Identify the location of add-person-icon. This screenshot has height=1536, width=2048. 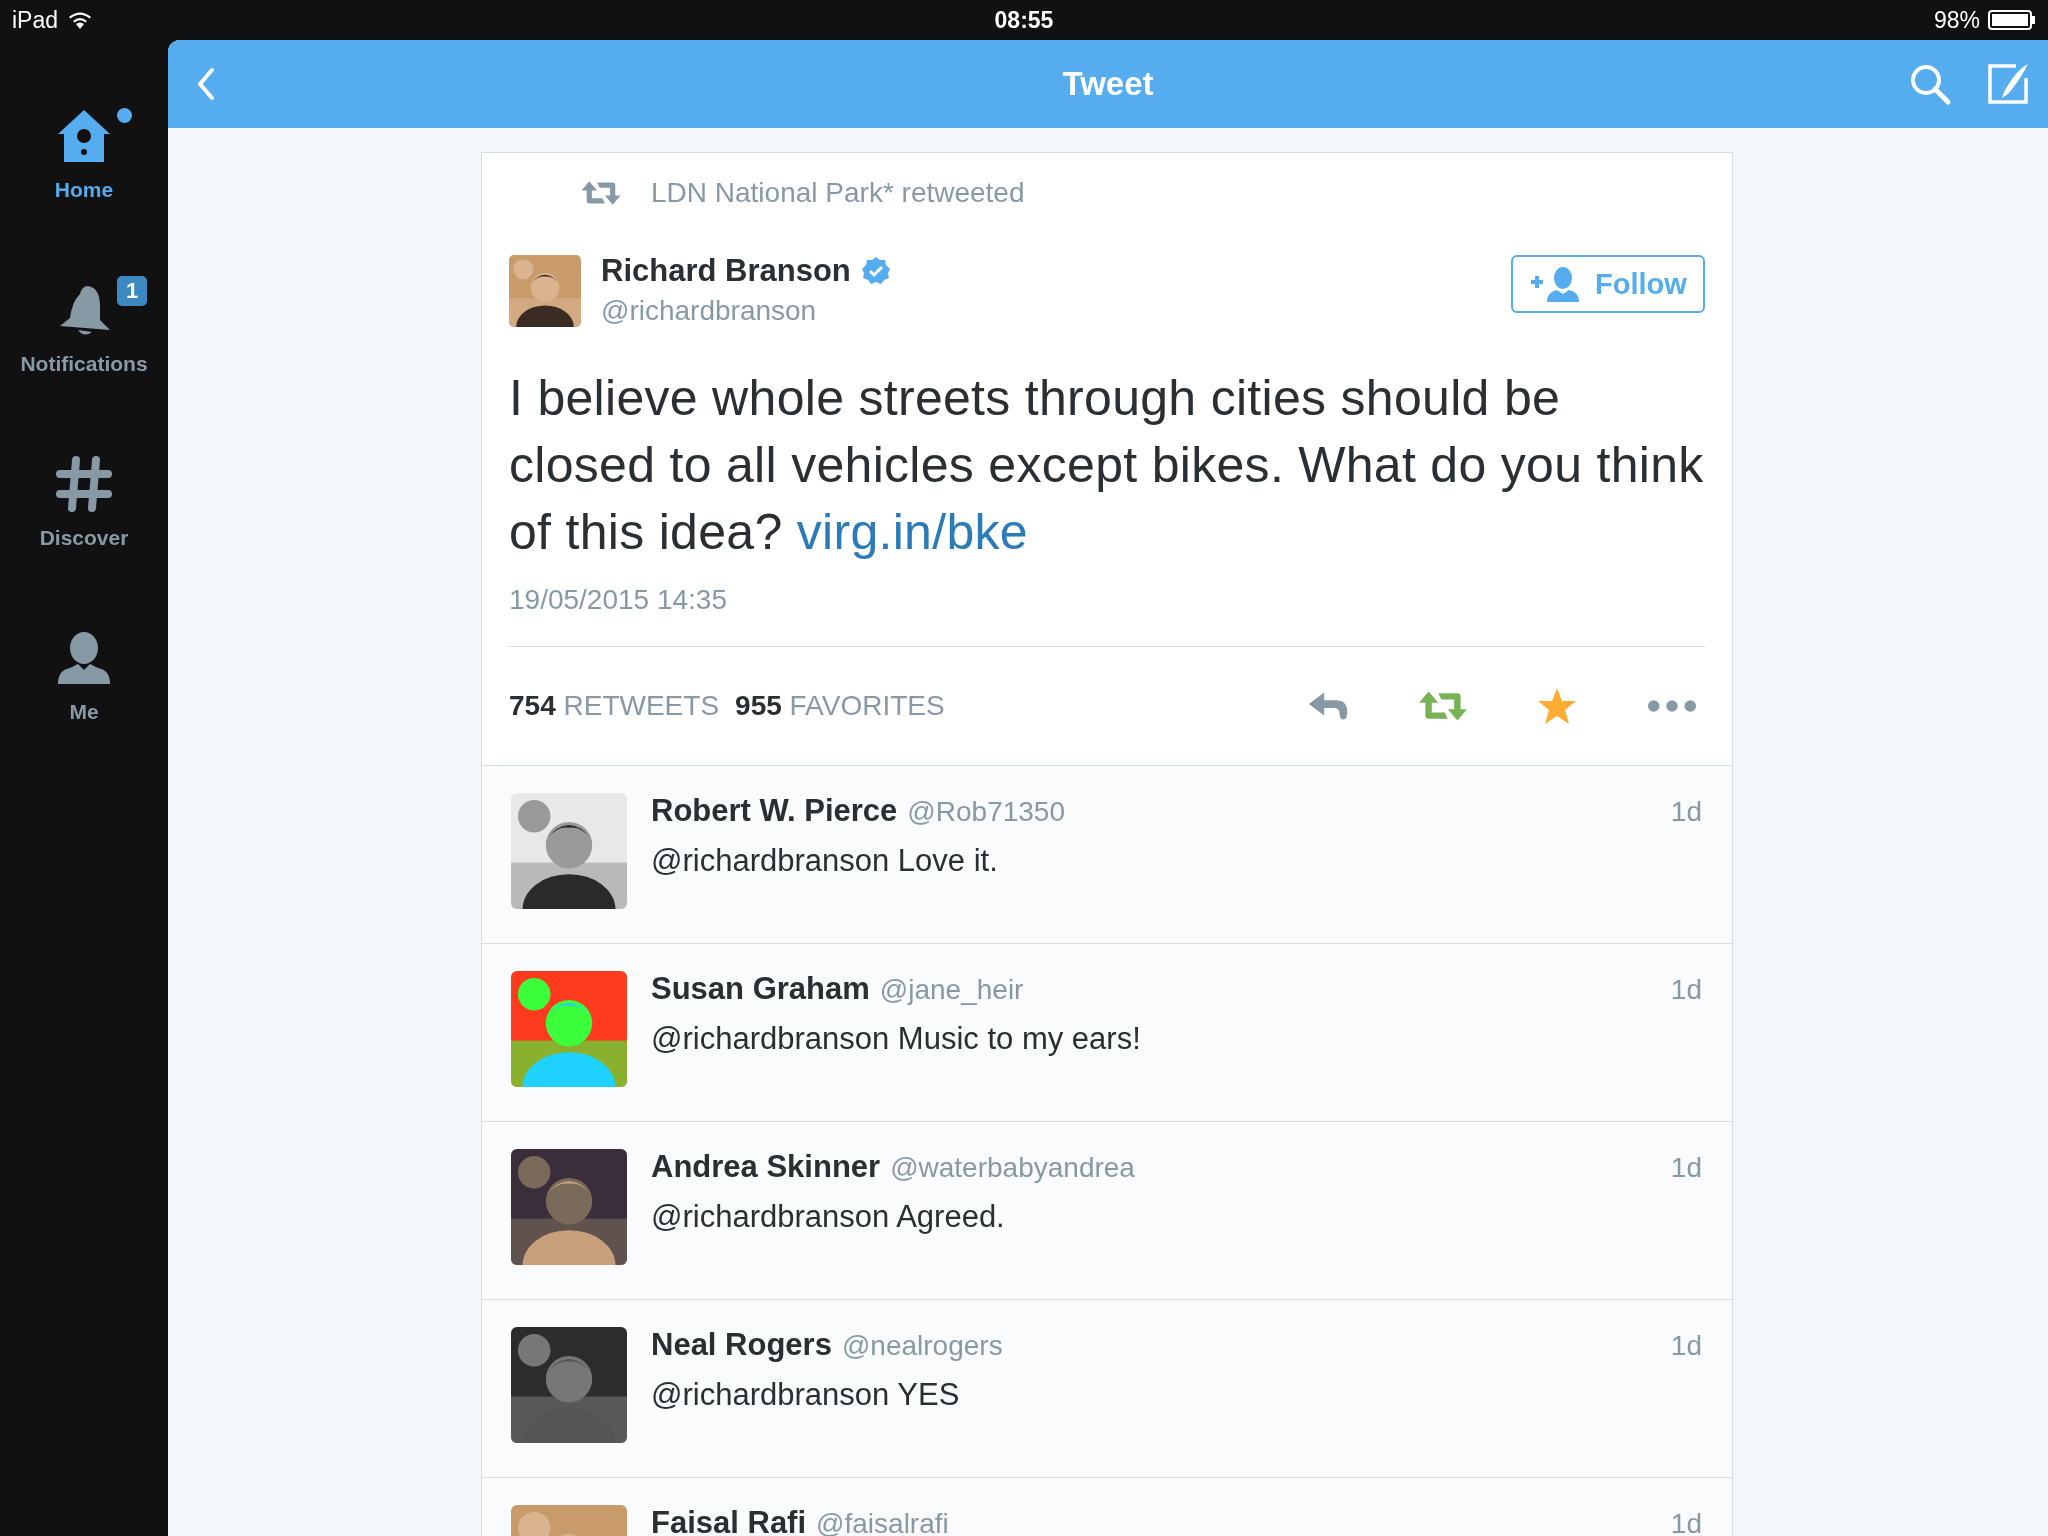
(1555, 284).